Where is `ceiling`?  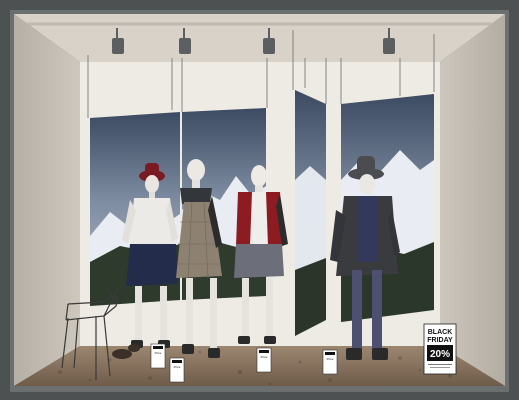 ceiling is located at coordinates (259, 38).